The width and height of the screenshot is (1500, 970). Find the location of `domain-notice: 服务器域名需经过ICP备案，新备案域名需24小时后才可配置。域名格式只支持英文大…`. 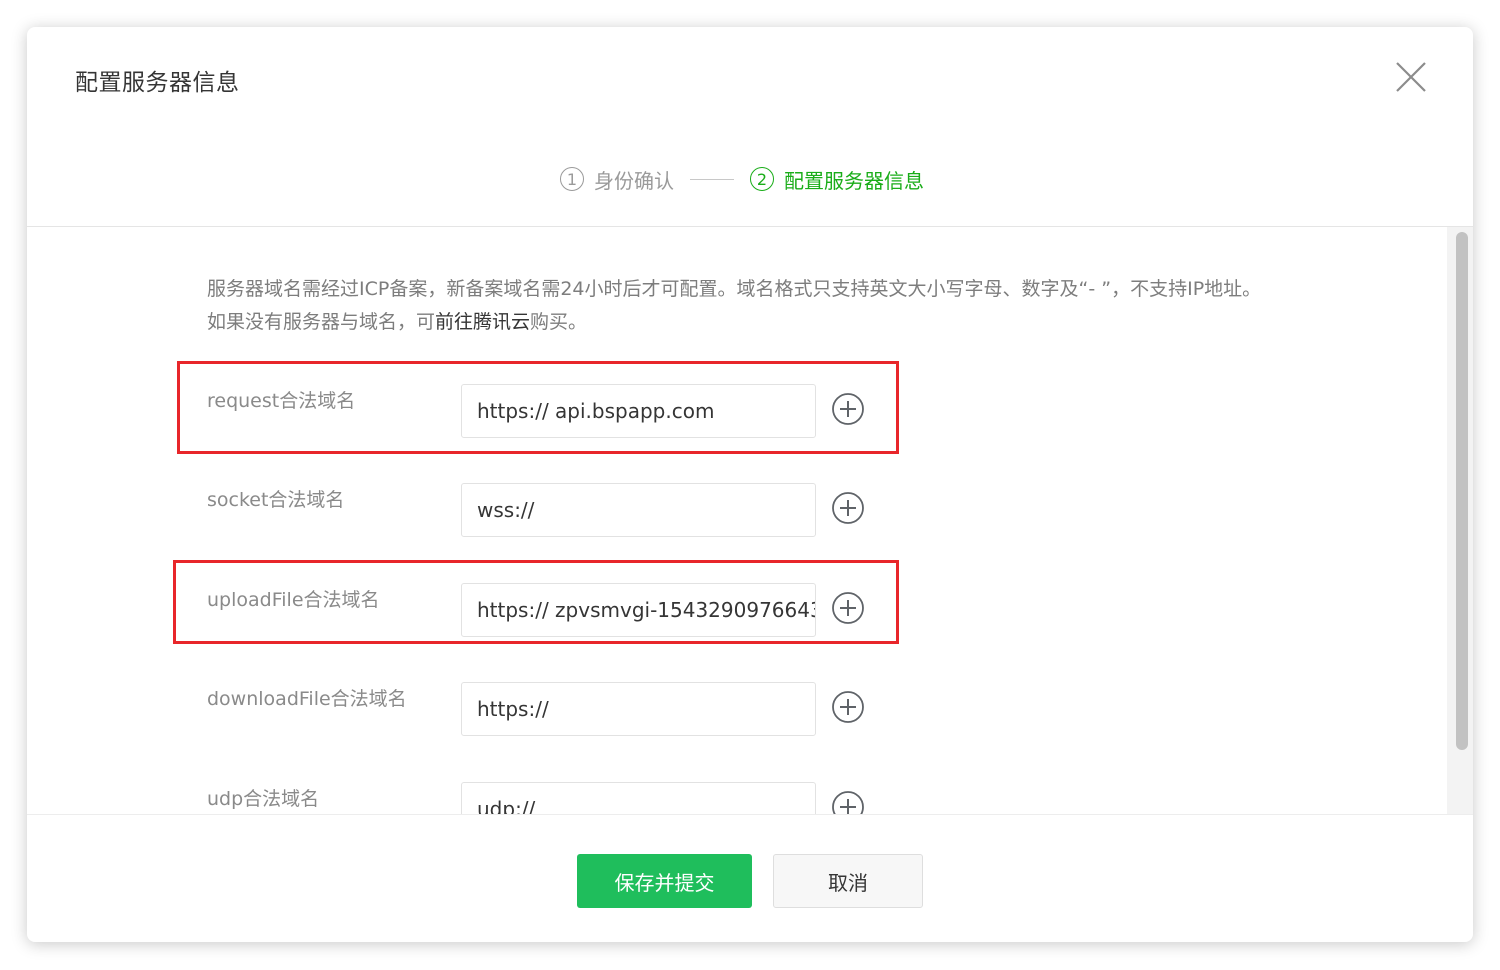

domain-notice: 服务器域名需经过ICP备案，新备案域名需24小时后才可配置。域名格式只支持英文大… is located at coordinates (737, 306).